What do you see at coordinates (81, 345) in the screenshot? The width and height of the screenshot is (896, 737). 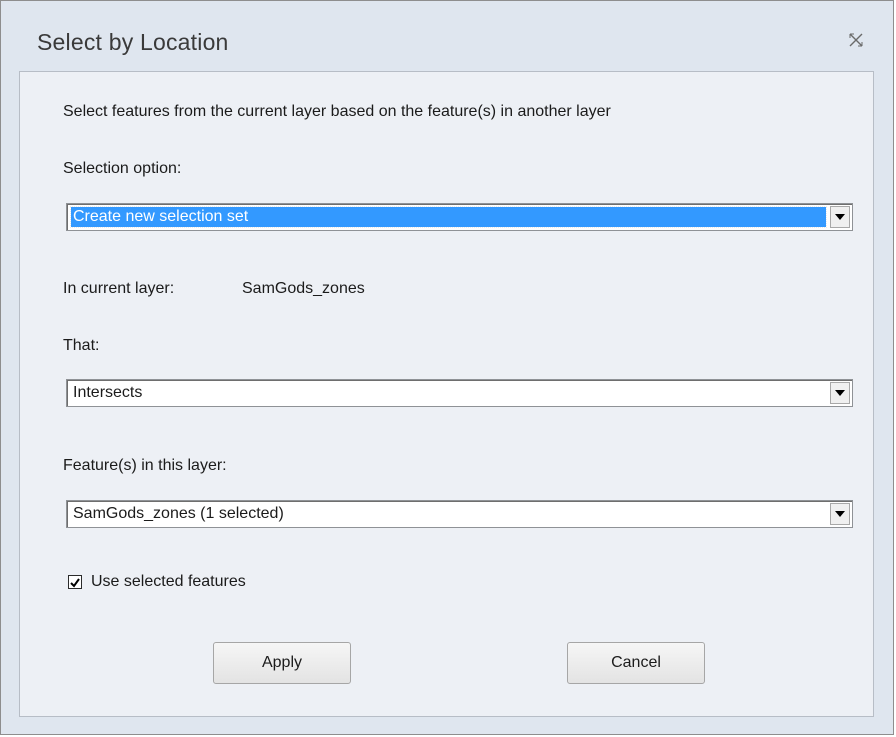 I see `relationship-label: That:` at bounding box center [81, 345].